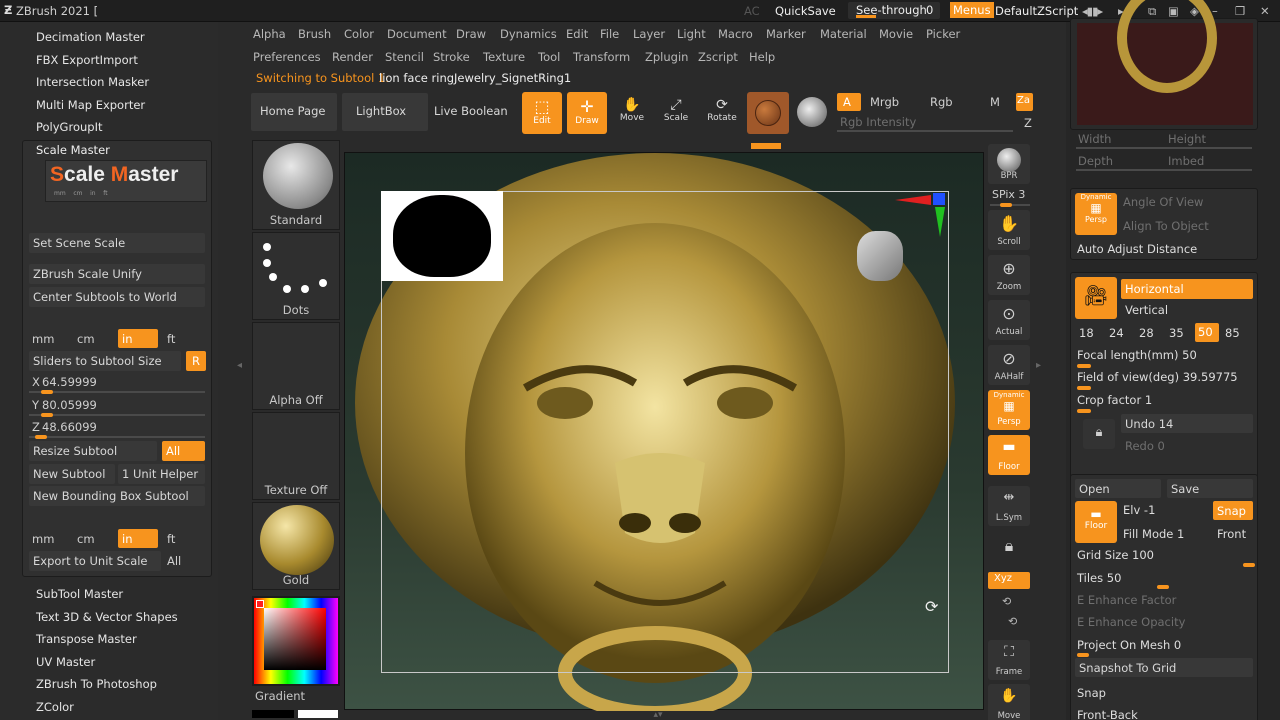 This screenshot has width=1280, height=720. I want to click on r-button: R, so click(196, 361).